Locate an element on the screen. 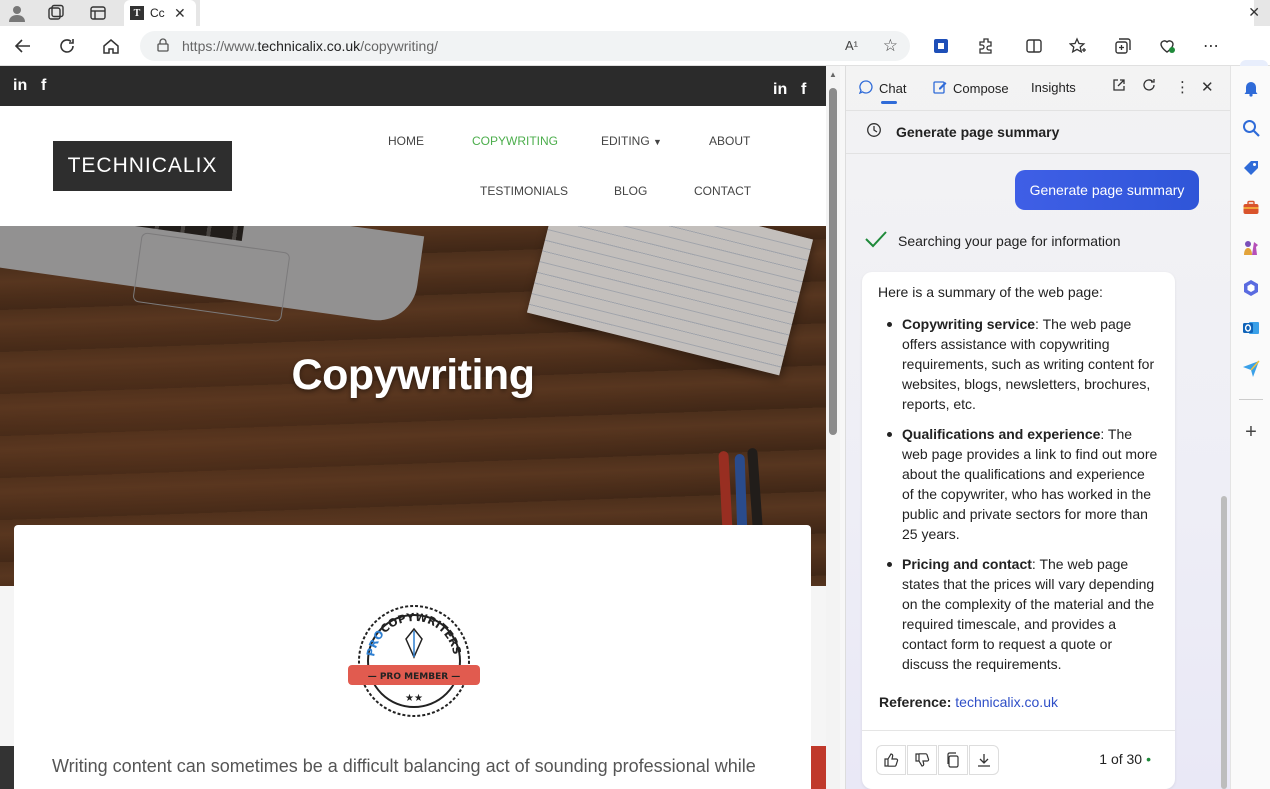 The width and height of the screenshot is (1270, 789). tab-insights-label: Insights is located at coordinates (1053, 87).